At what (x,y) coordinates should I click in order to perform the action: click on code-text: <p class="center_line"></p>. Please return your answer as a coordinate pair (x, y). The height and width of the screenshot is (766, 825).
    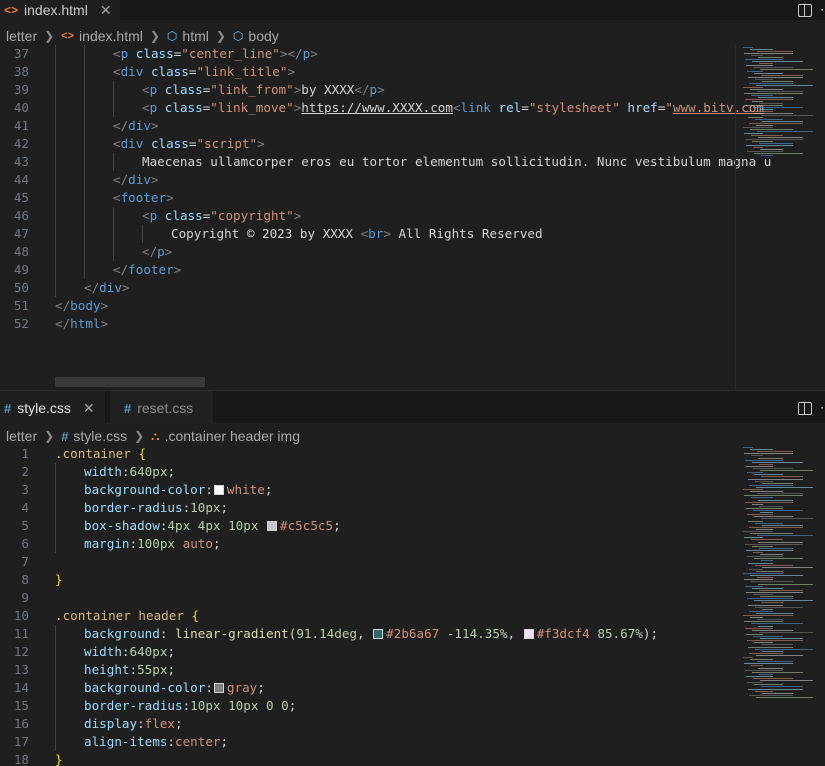
    Looking at the image, I should click on (215, 54).